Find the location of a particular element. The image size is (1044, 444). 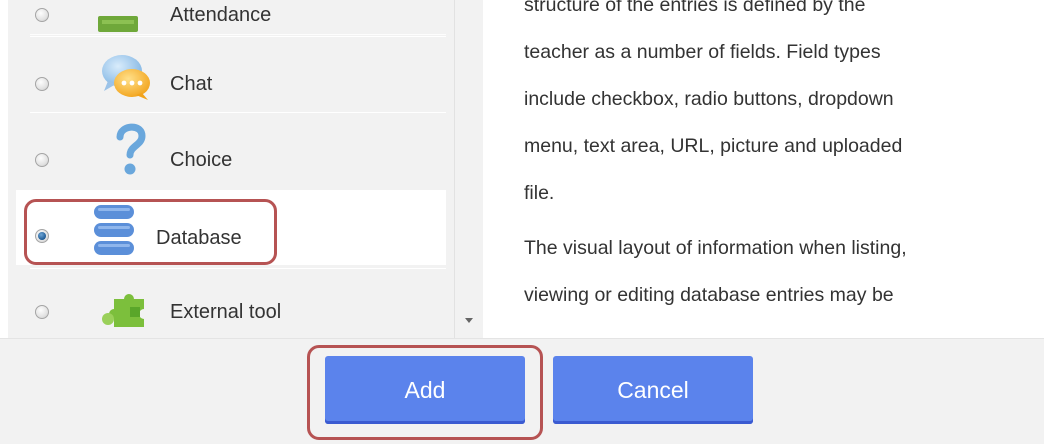

description-line: file. is located at coordinates (539, 193).